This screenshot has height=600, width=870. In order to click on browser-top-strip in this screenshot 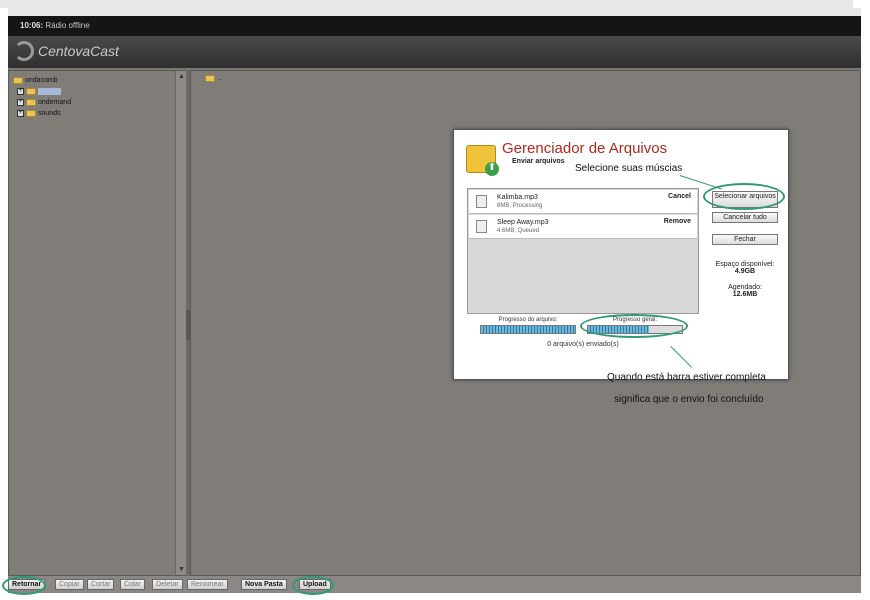, I will do `click(426, 4)`.